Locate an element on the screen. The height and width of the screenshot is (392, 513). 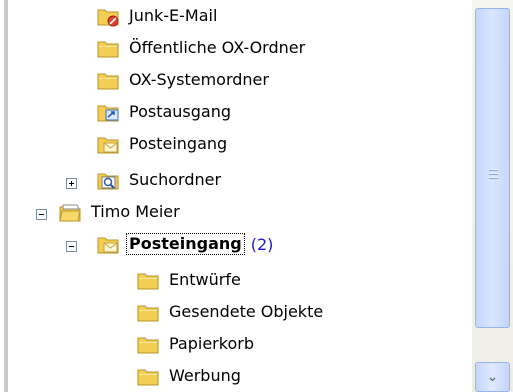
tree-item-label: Öffentliche OX-Ordner is located at coordinates (217, 47).